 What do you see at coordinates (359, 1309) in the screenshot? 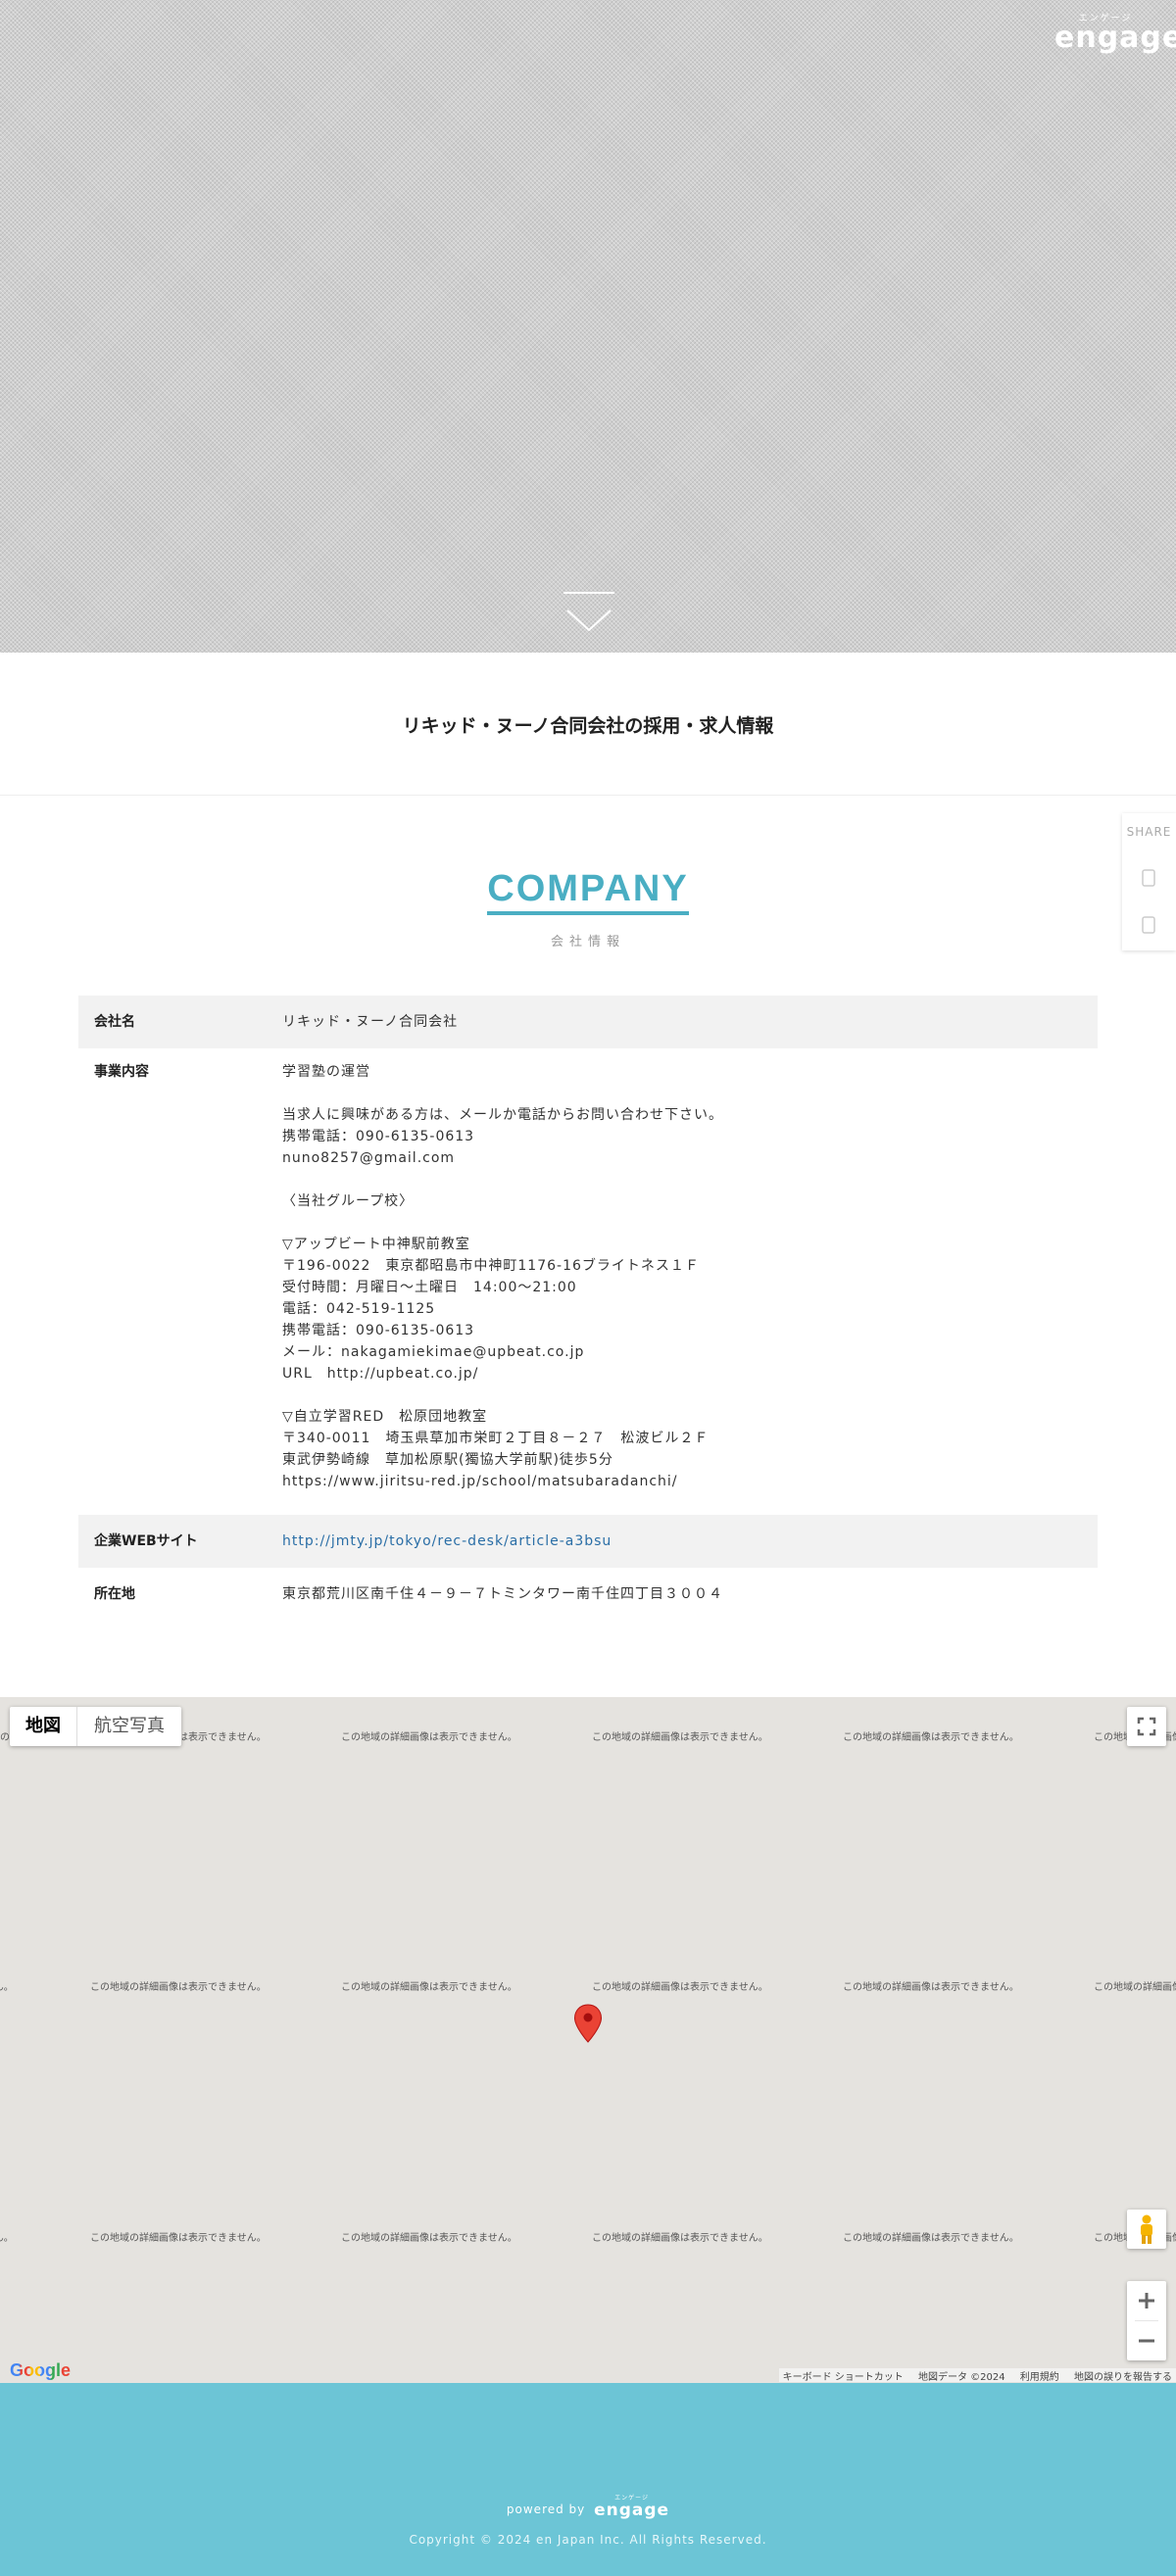
I see `business-line: 電話：042-519-1125` at bounding box center [359, 1309].